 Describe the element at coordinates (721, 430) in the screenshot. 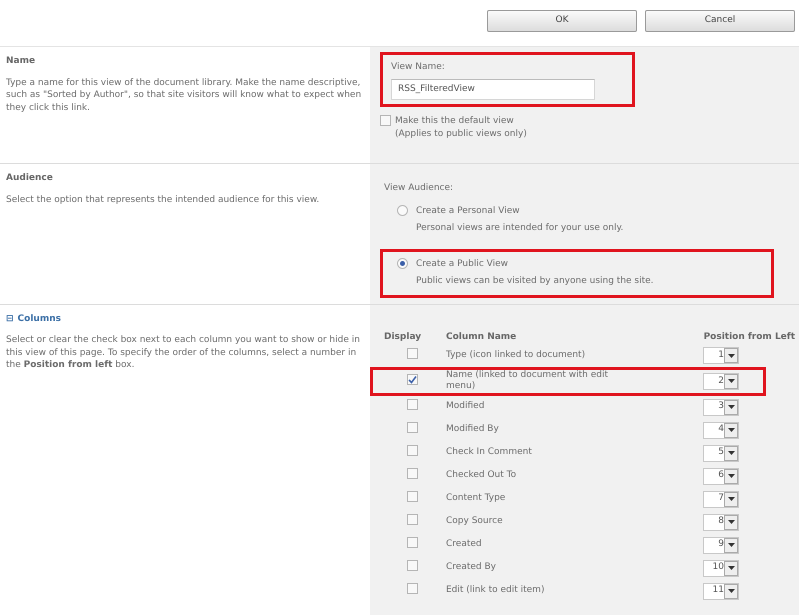

I see `position-dropdown: 4` at that location.